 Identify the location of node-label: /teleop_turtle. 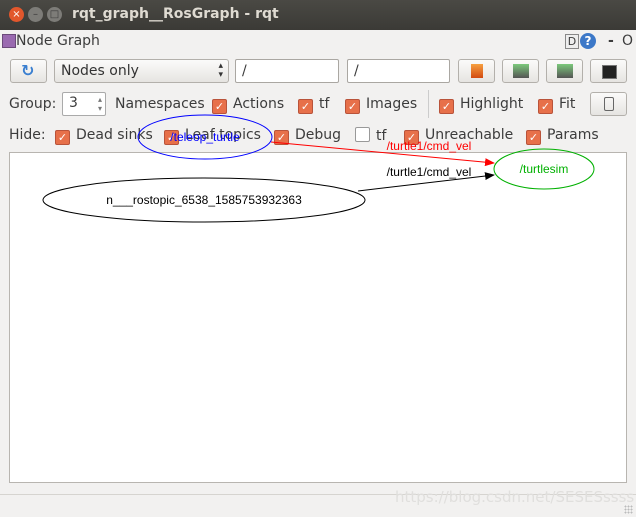
(205, 137).